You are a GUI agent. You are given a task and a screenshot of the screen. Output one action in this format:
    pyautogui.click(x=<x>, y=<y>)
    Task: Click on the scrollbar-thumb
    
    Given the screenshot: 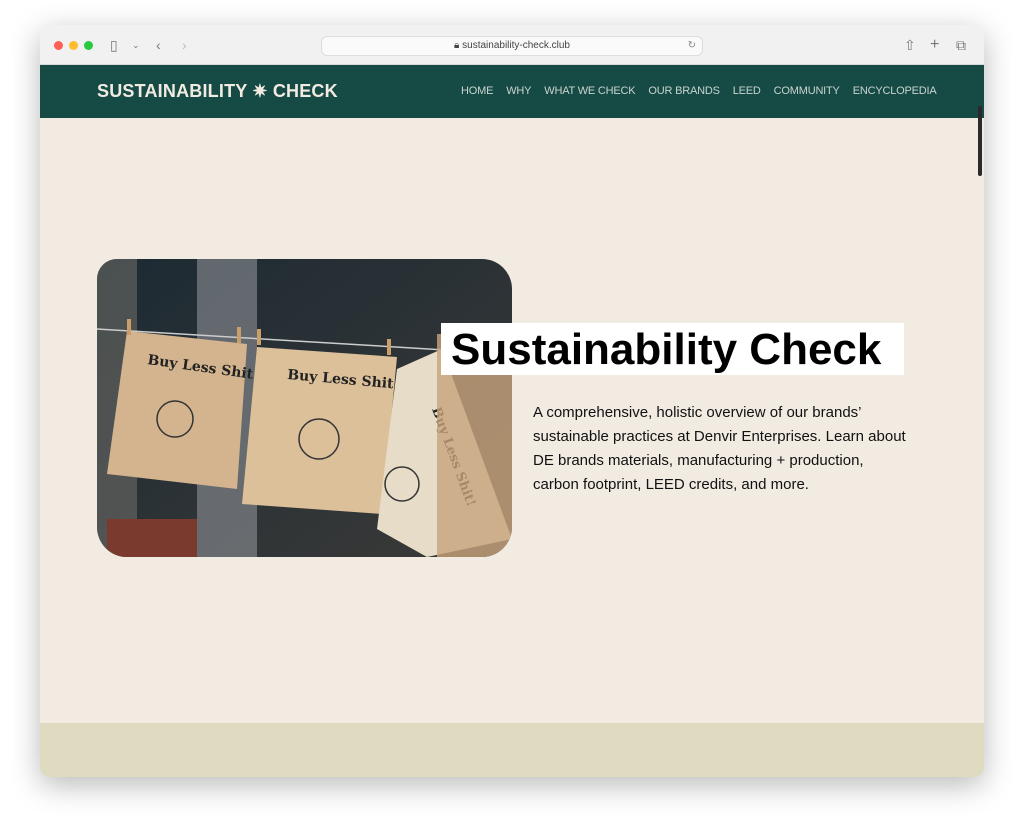 What is the action you would take?
    pyautogui.click(x=980, y=141)
    